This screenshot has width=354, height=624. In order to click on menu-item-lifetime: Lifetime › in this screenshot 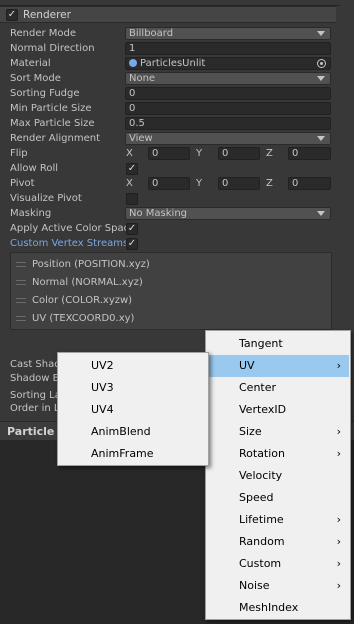, I will do `click(278, 520)`.